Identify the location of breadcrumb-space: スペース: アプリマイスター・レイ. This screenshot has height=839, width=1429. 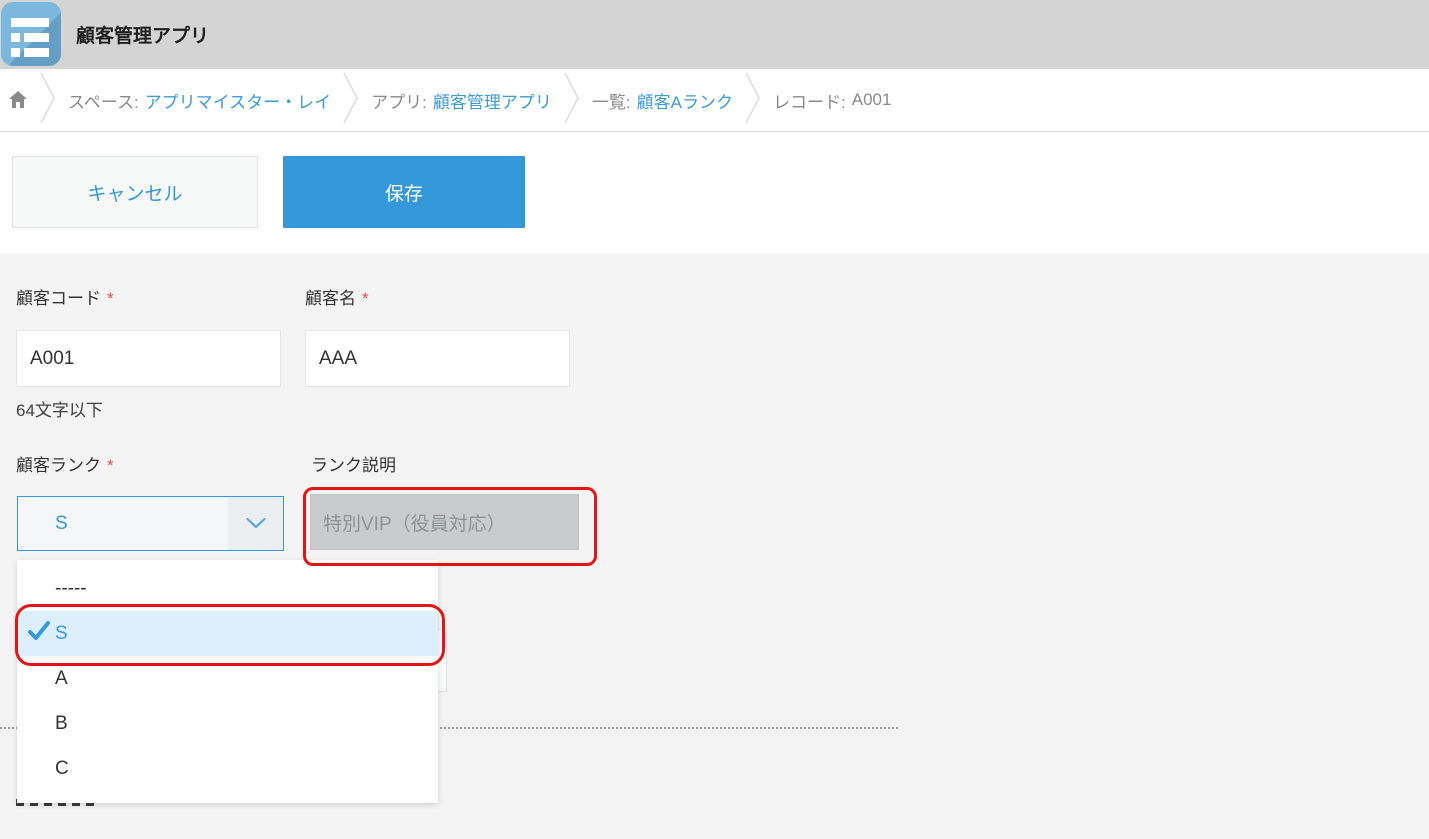
(199, 100).